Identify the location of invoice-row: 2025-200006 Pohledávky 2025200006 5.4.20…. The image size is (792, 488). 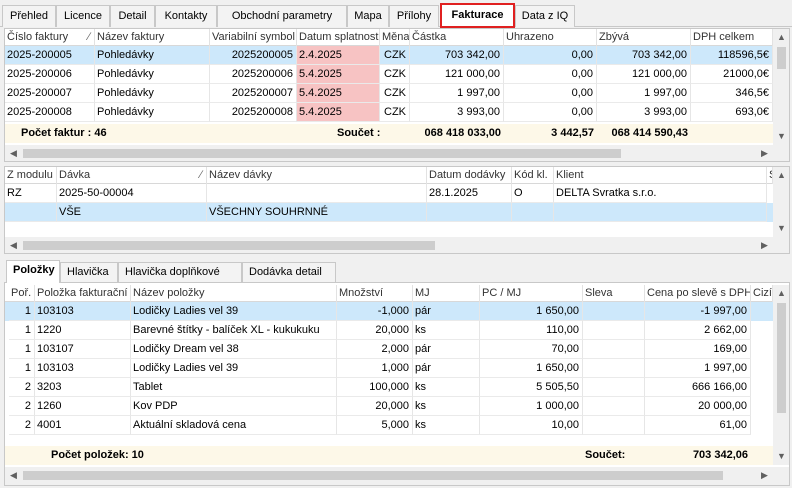
(389, 74).